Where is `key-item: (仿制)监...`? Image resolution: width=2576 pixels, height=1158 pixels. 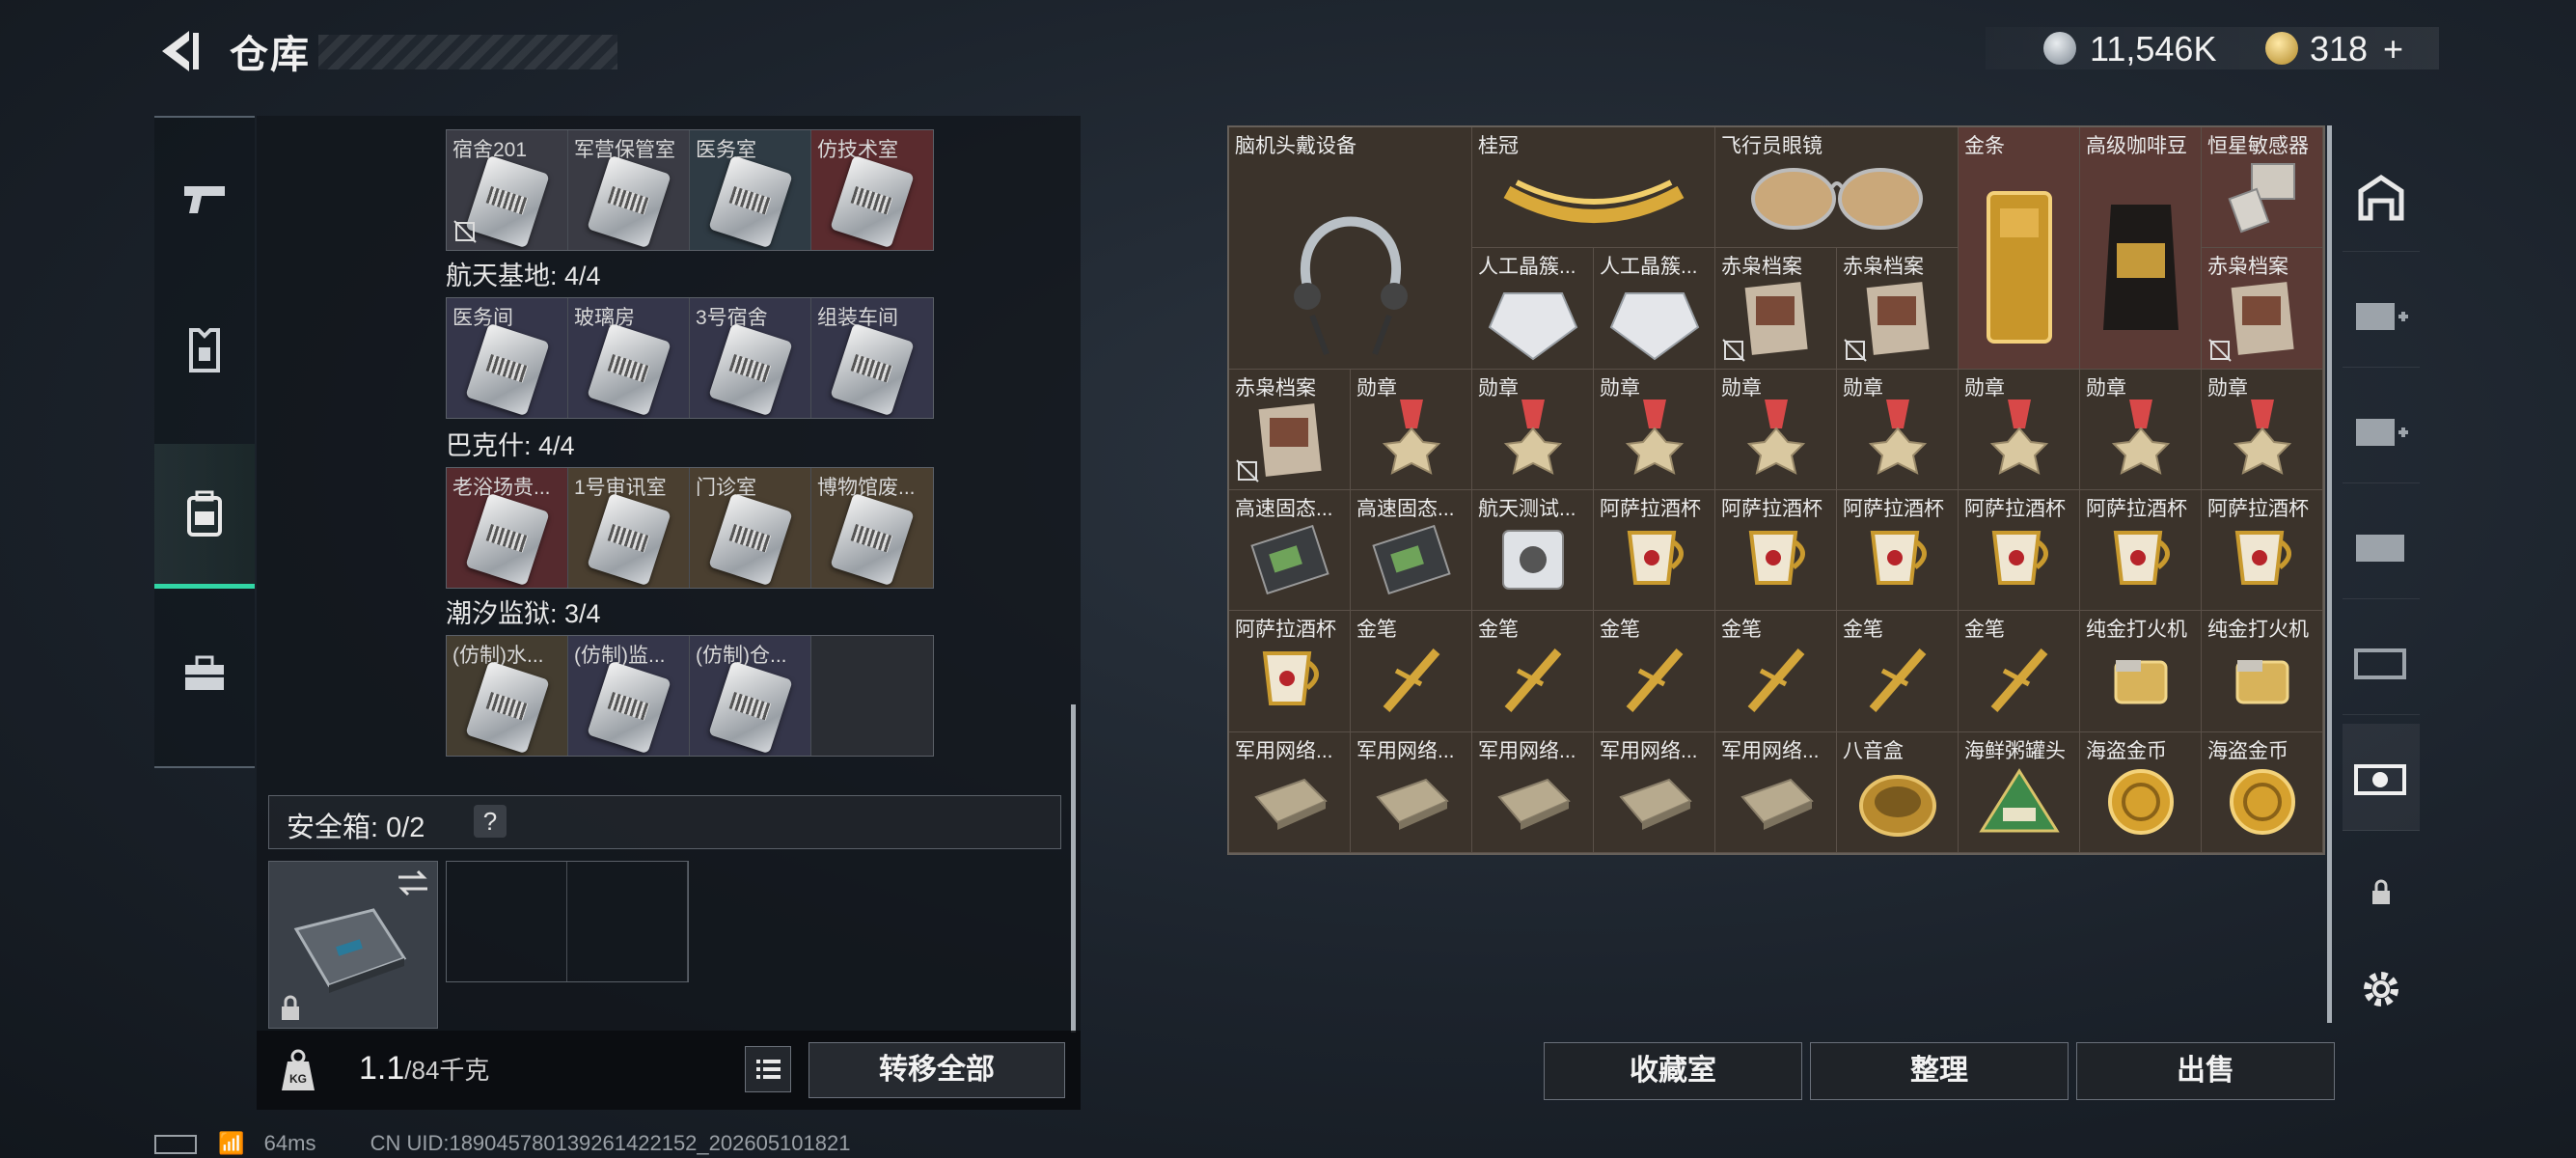 key-item: (仿制)监... is located at coordinates (629, 696).